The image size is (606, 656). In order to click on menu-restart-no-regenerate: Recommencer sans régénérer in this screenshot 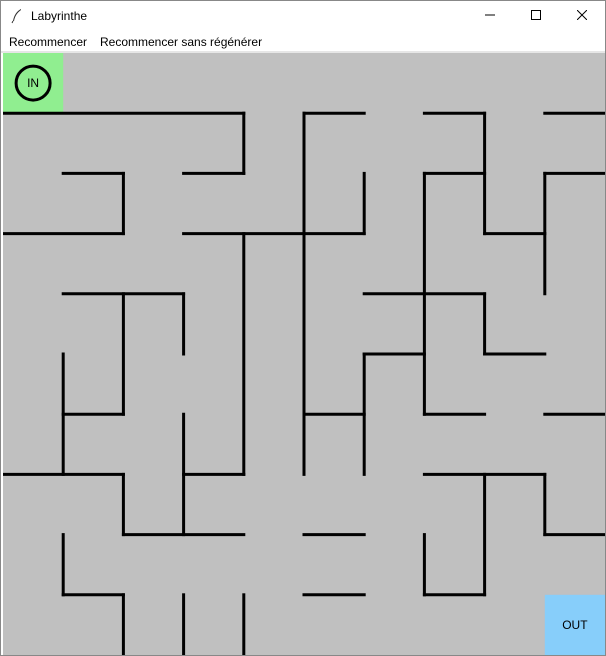, I will do `click(181, 42)`.